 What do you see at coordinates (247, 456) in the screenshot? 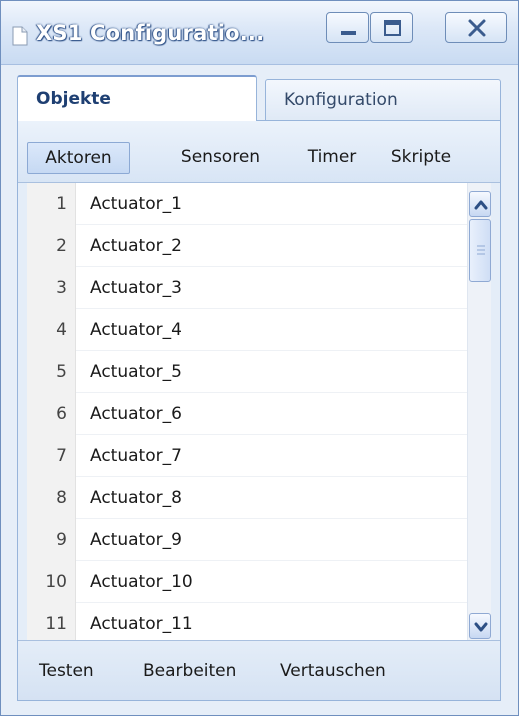
I see `list-item: 7 Actuator_7` at bounding box center [247, 456].